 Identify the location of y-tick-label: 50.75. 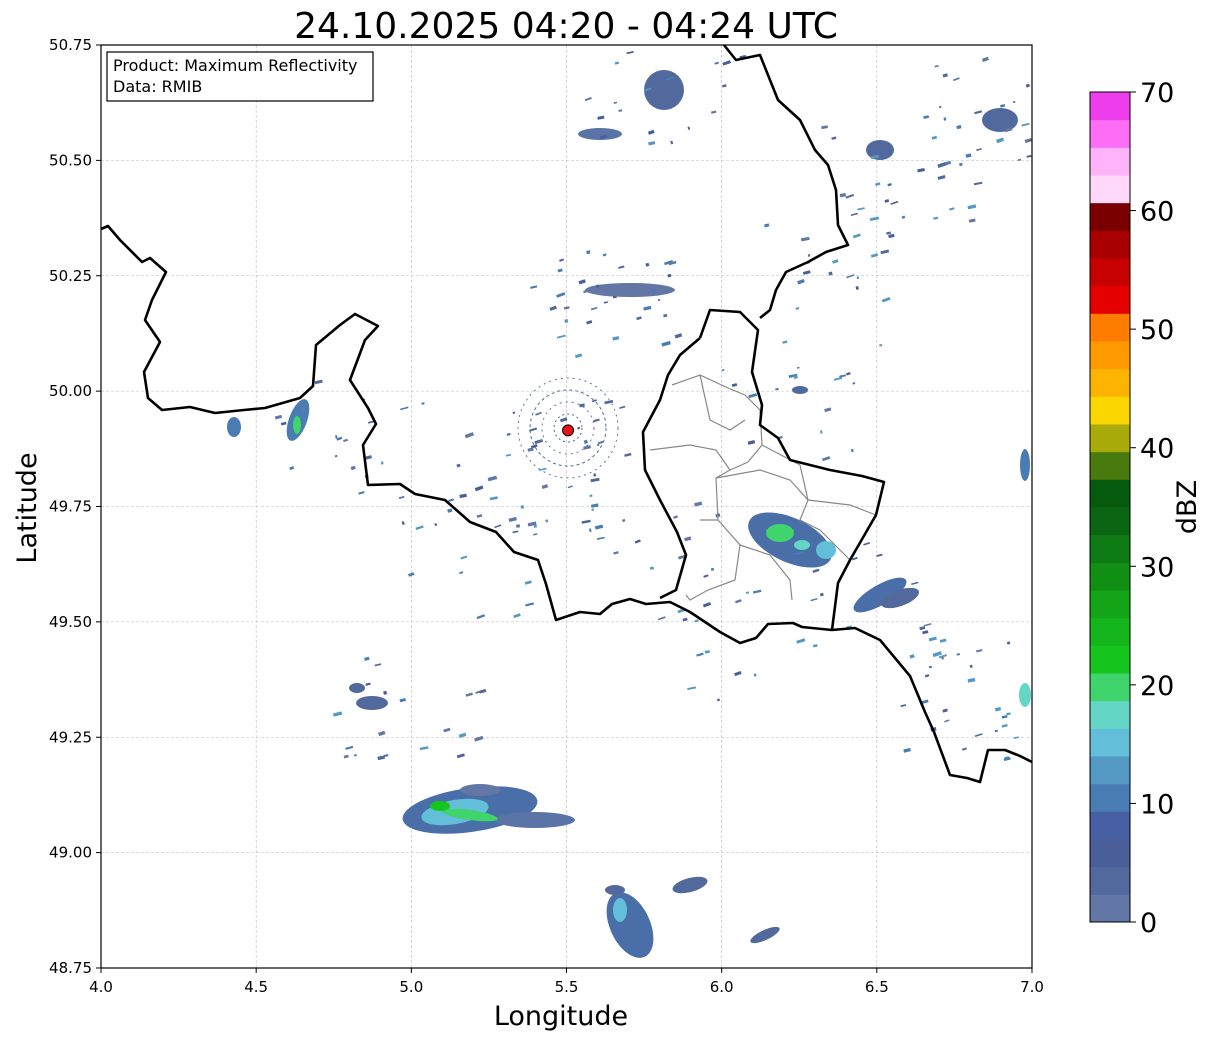
(70, 45).